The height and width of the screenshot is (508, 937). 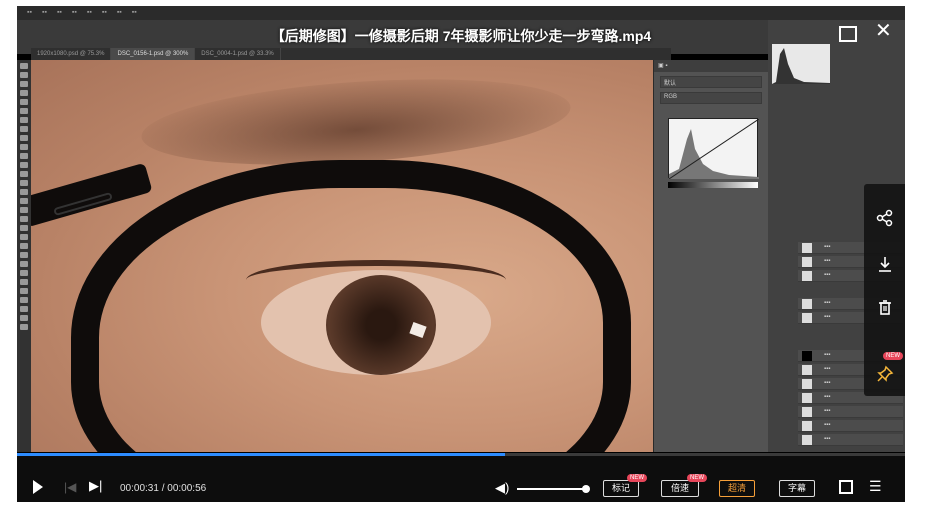 I want to click on mark-button: 标记, so click(x=621, y=488).